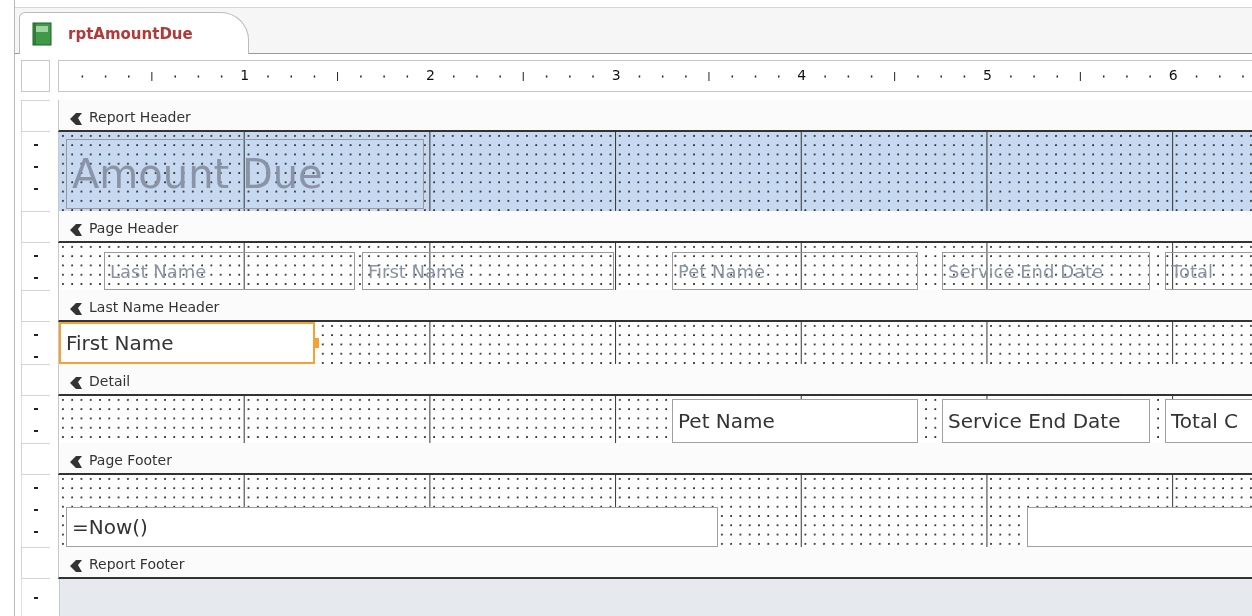  Describe the element at coordinates (1173, 75) in the screenshot. I see `ruler-number: 6` at that location.